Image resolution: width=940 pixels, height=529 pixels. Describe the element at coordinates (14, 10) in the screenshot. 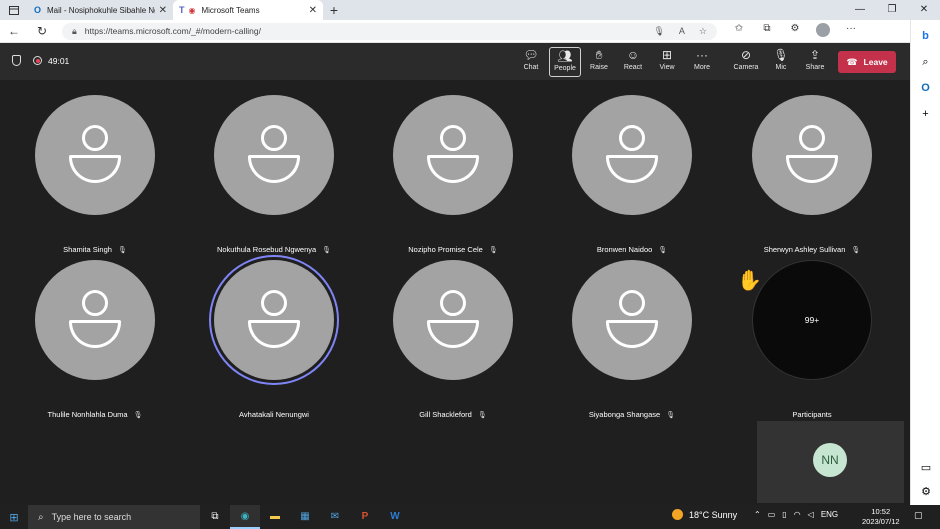

I see `tab-actions-icon` at that location.